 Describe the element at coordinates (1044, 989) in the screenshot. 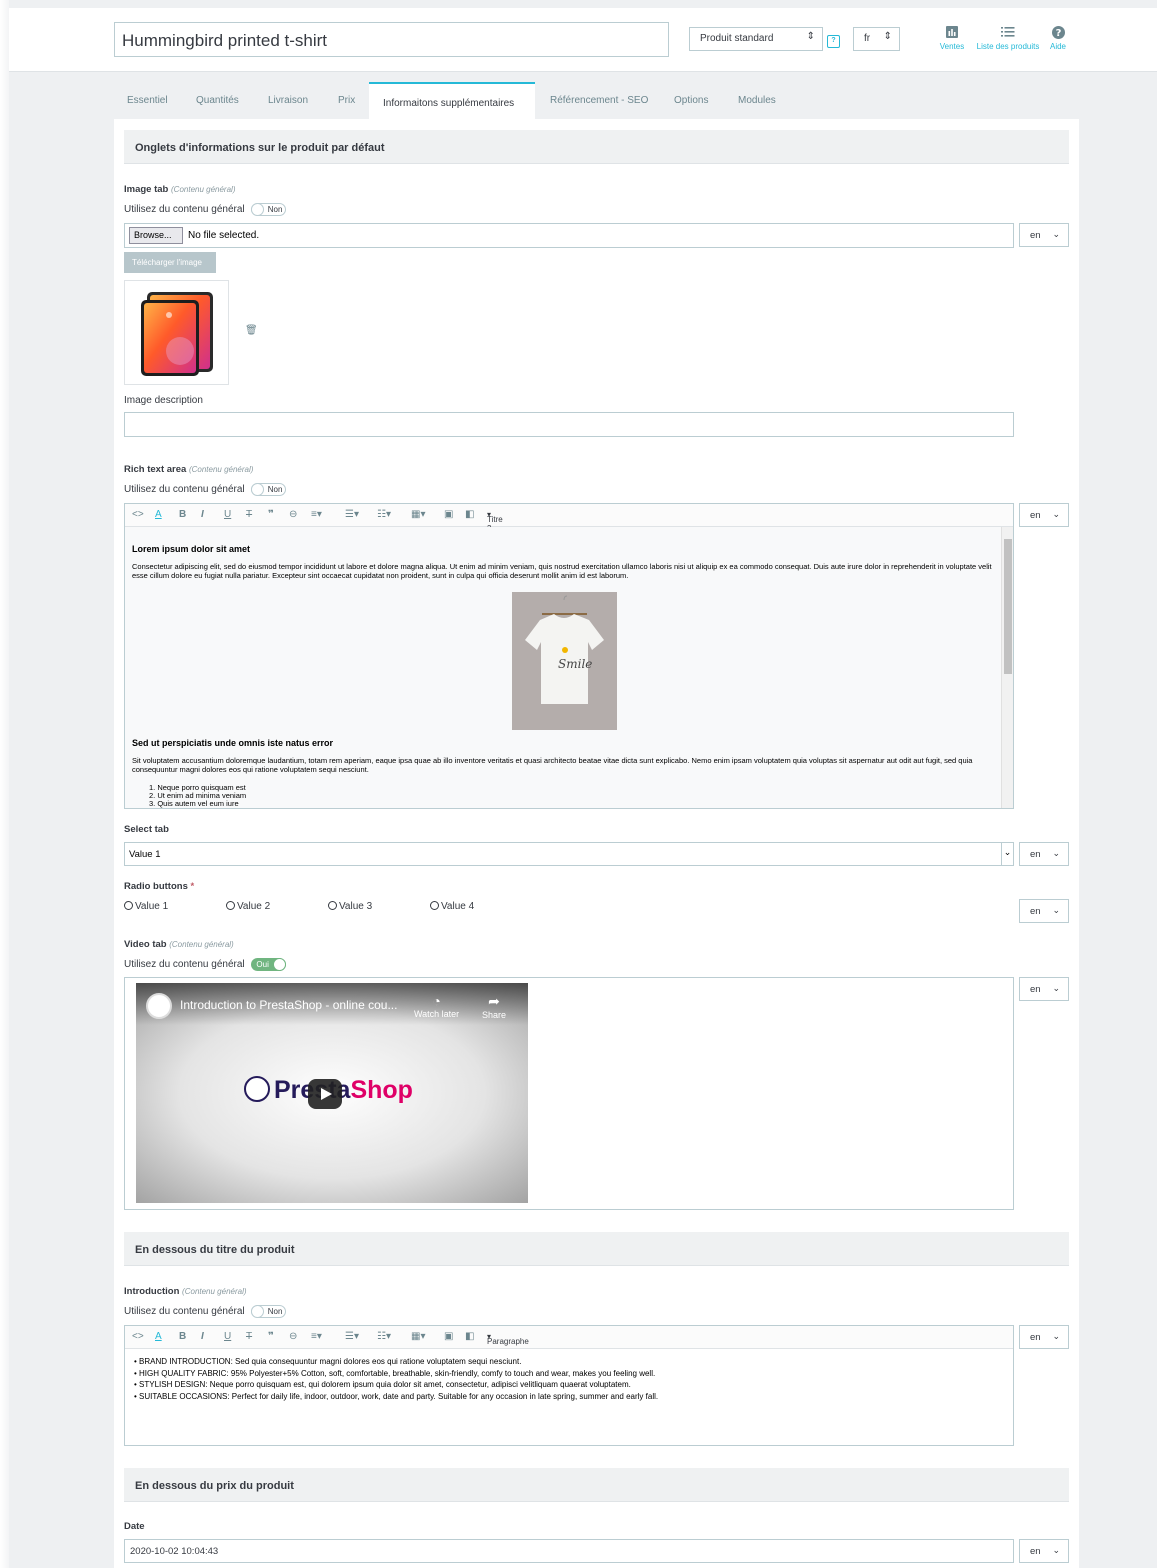

I see `lang-select-video: en ⌄` at that location.